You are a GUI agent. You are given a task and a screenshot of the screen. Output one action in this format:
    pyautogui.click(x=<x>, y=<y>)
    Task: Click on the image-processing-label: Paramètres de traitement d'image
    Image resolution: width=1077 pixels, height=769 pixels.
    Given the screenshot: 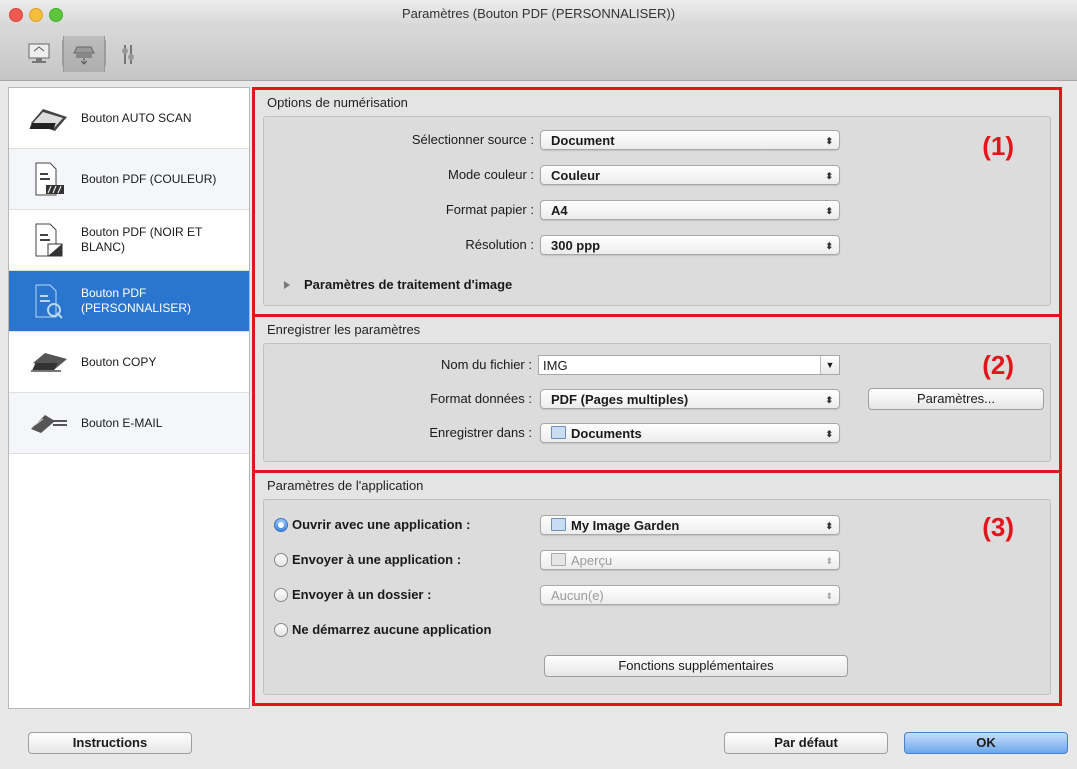 What is the action you would take?
    pyautogui.click(x=408, y=284)
    